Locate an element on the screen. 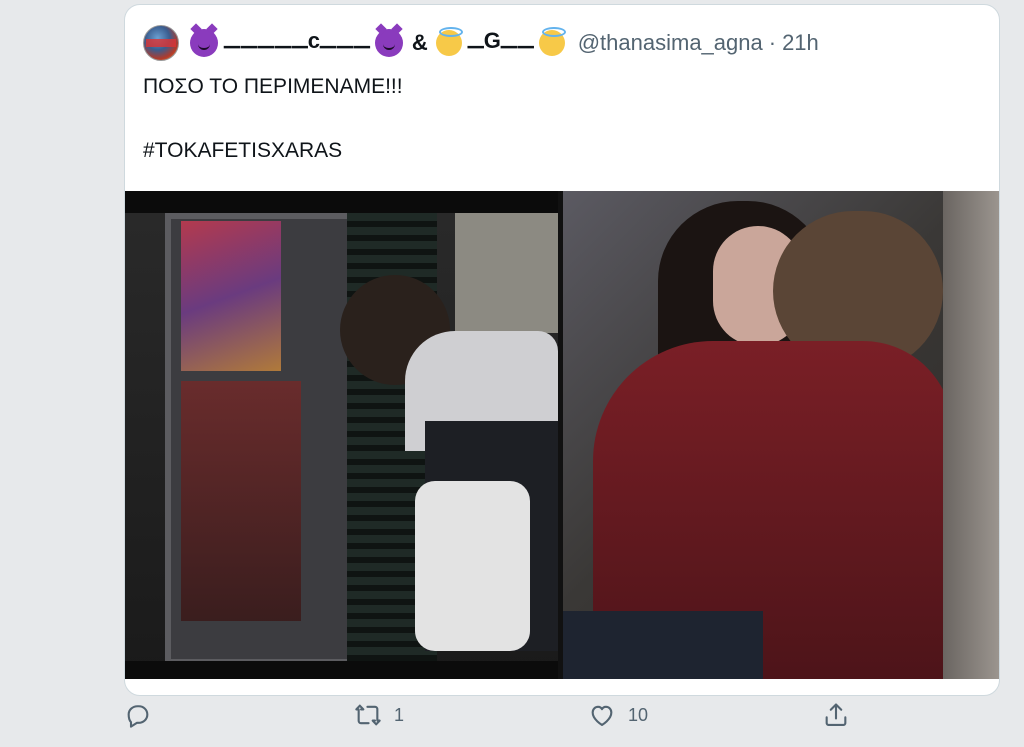 The width and height of the screenshot is (1024, 747). like-count: 10 is located at coordinates (638, 714).